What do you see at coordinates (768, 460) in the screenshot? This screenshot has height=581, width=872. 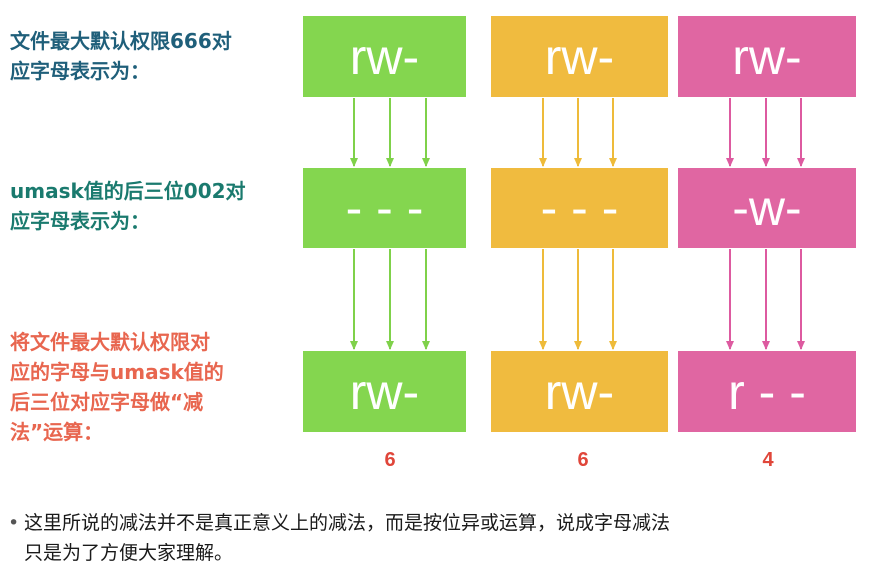 I see `col3-value: 4` at bounding box center [768, 460].